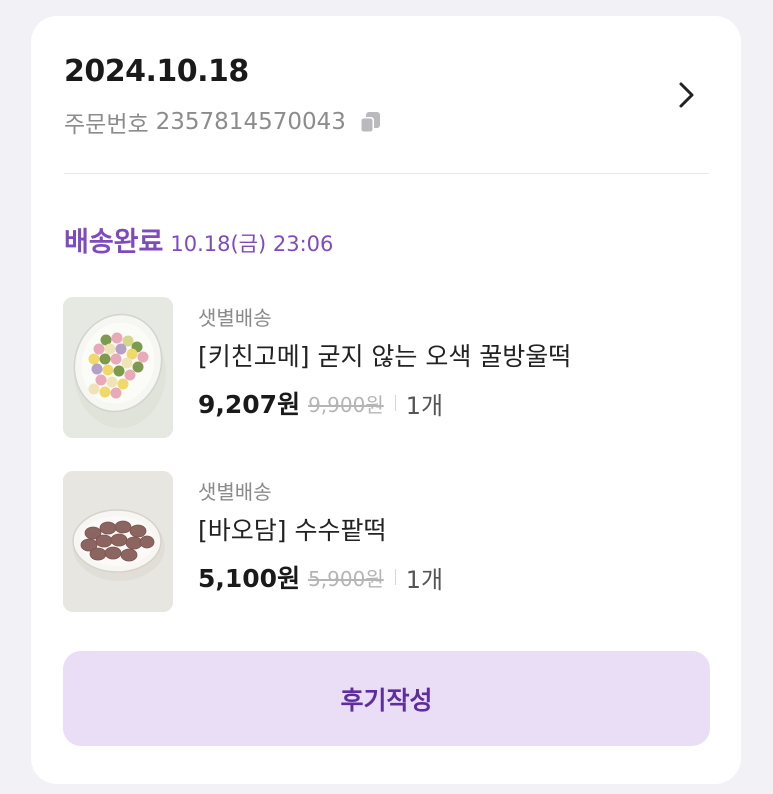 The width and height of the screenshot is (773, 794). I want to click on original-price: 9,900원, so click(346, 404).